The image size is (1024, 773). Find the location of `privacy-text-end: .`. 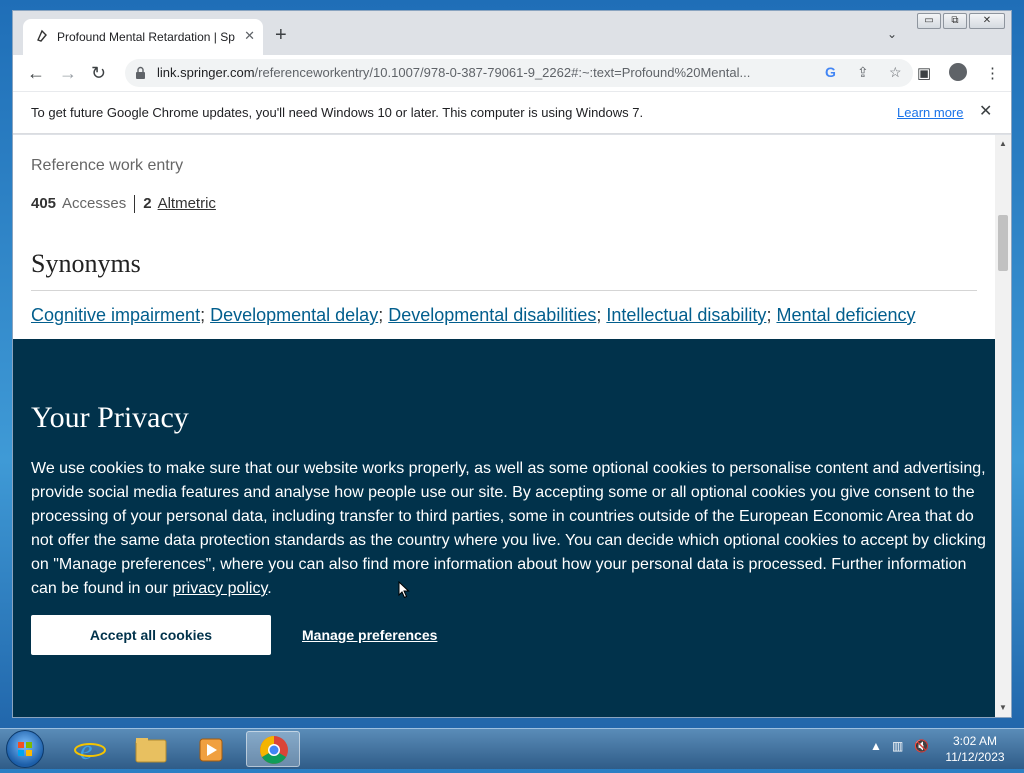

privacy-text-end: . is located at coordinates (269, 588).